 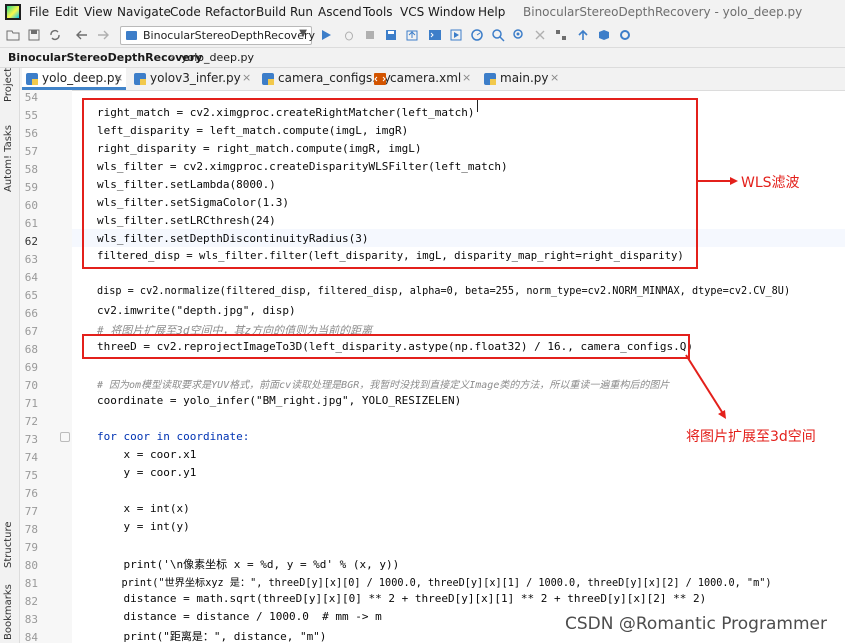 What do you see at coordinates (711, 298) in the screenshot?
I see `annotation-arrows` at bounding box center [711, 298].